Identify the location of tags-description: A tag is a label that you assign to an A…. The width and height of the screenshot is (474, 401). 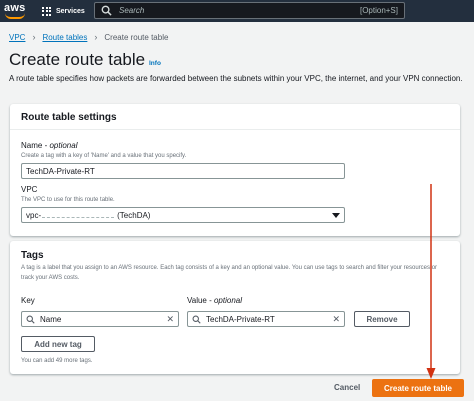
(229, 273).